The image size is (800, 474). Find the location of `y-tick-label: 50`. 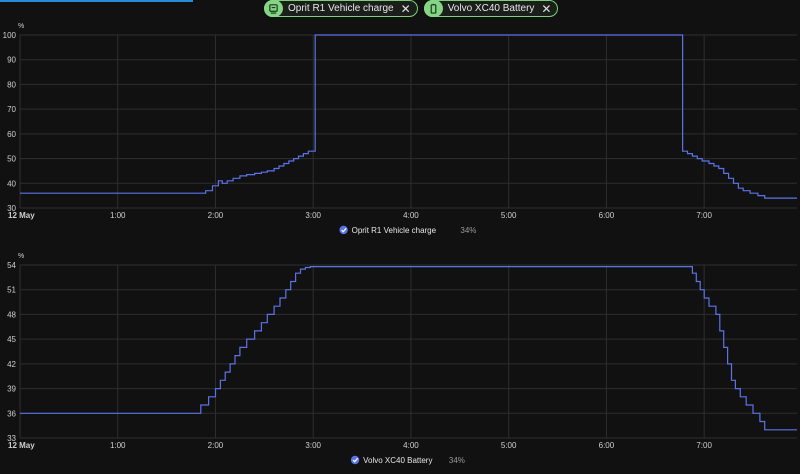

y-tick-label: 50 is located at coordinates (11, 159).